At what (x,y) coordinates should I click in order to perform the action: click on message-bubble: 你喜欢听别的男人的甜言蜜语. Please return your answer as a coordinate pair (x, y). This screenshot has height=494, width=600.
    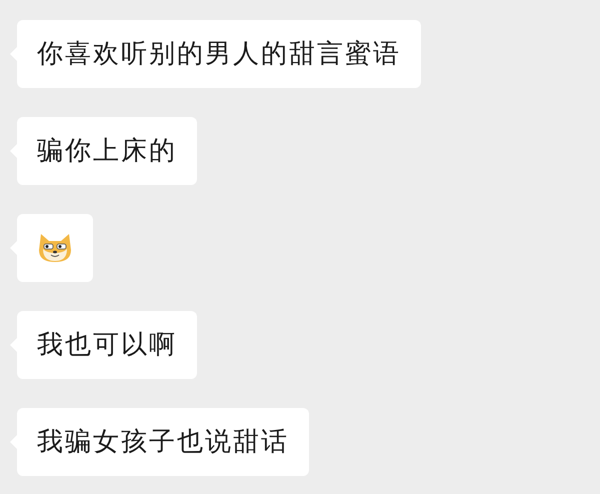
    Looking at the image, I should click on (219, 54).